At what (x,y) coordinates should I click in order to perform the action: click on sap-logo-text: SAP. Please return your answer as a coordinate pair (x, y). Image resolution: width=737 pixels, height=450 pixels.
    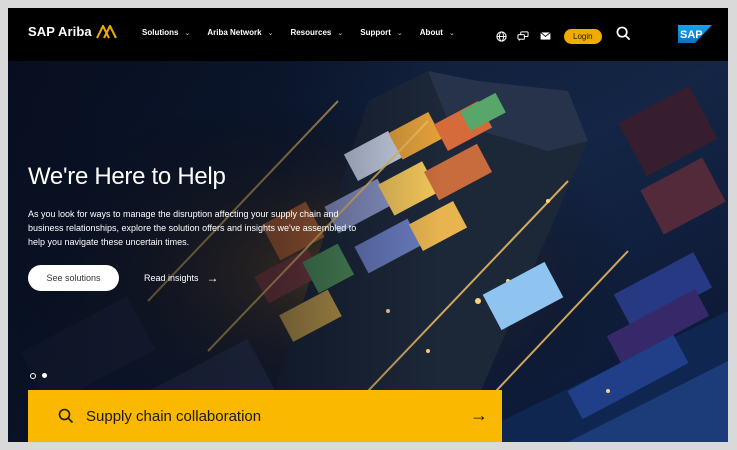
    Looking at the image, I should click on (691, 35).